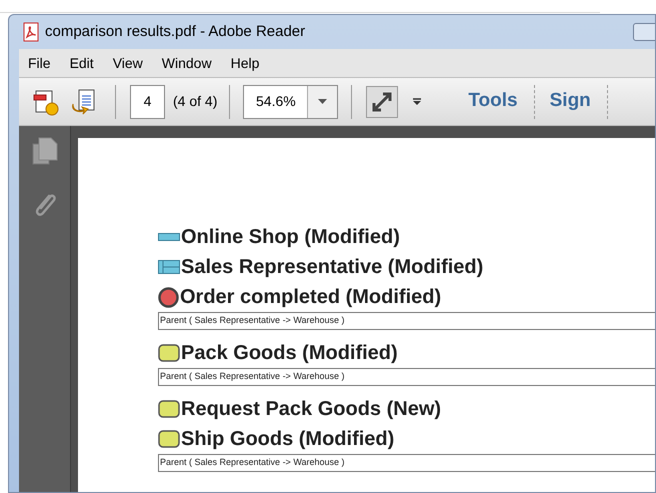  Describe the element at coordinates (287, 439) in the screenshot. I see `entry-title: Ship Goods (Modified)` at that location.